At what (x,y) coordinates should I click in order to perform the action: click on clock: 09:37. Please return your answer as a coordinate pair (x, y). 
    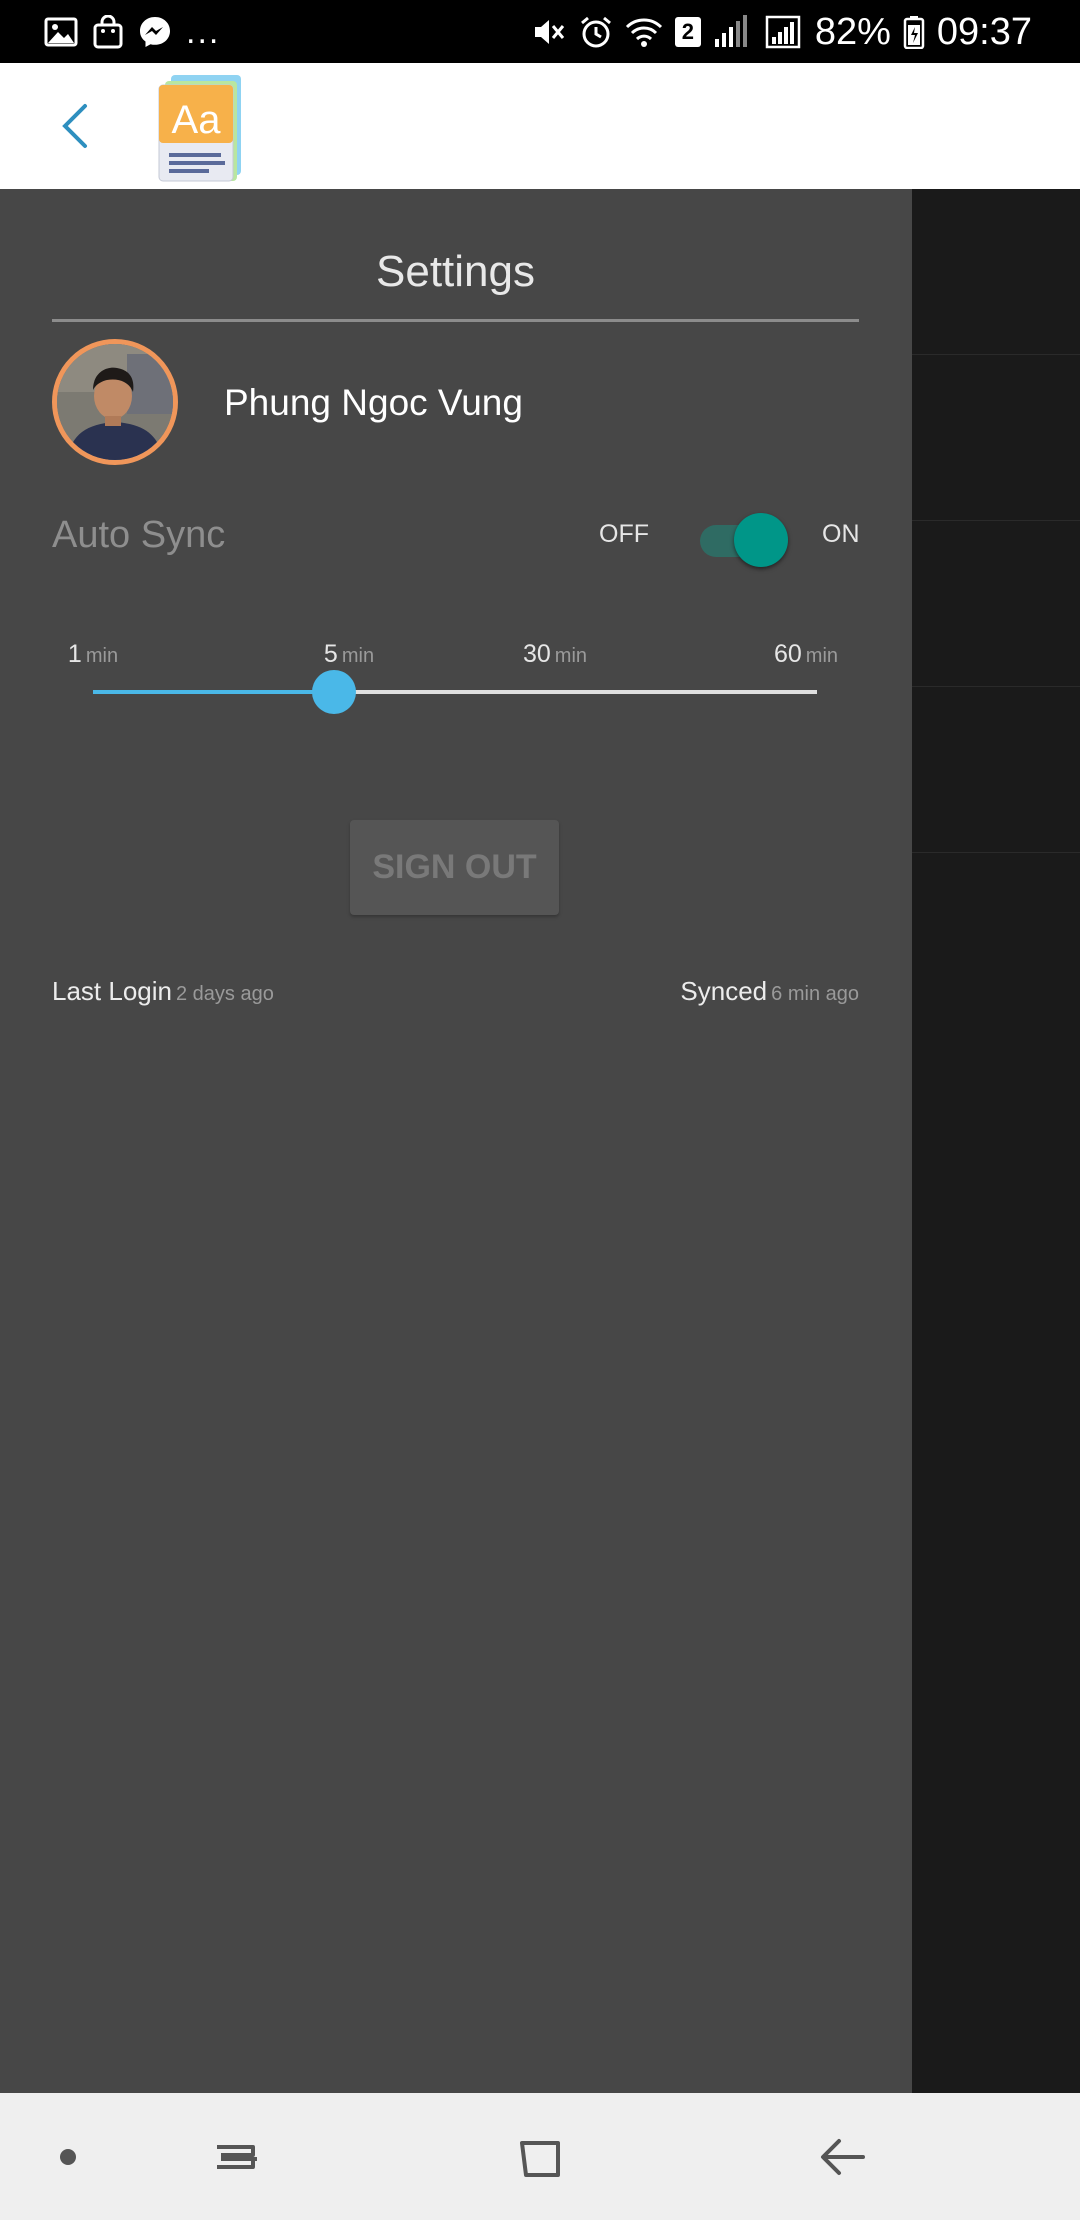
    Looking at the image, I should click on (984, 31).